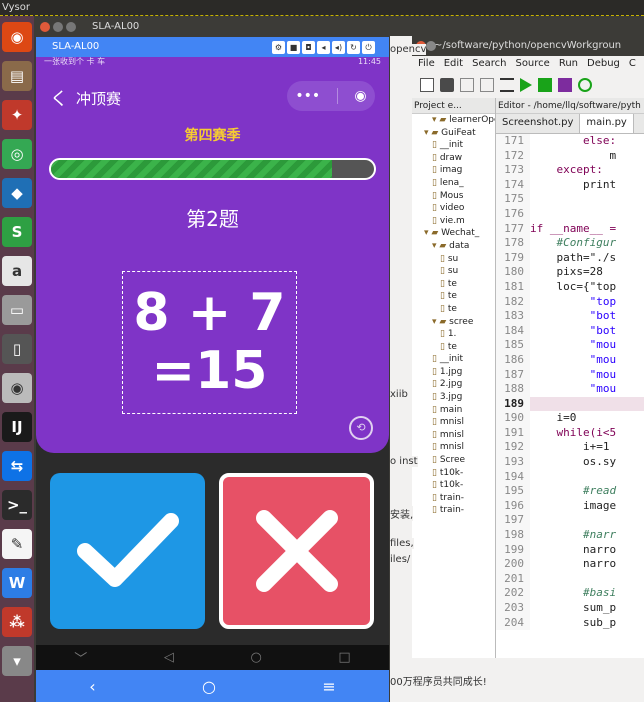  What do you see at coordinates (71, 27) in the screenshot?
I see `maximize-dot-icon` at bounding box center [71, 27].